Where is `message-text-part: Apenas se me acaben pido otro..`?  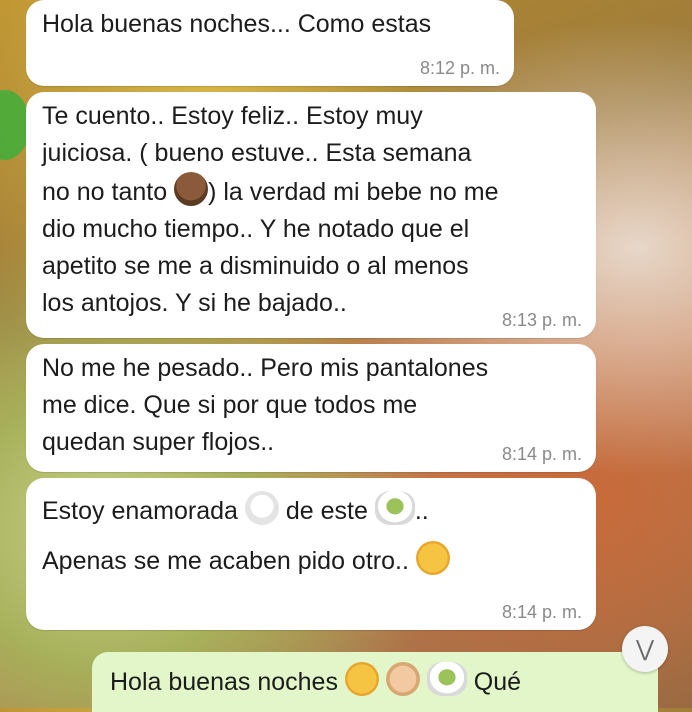 message-text-part: Apenas se me acaben pido otro.. is located at coordinates (229, 561).